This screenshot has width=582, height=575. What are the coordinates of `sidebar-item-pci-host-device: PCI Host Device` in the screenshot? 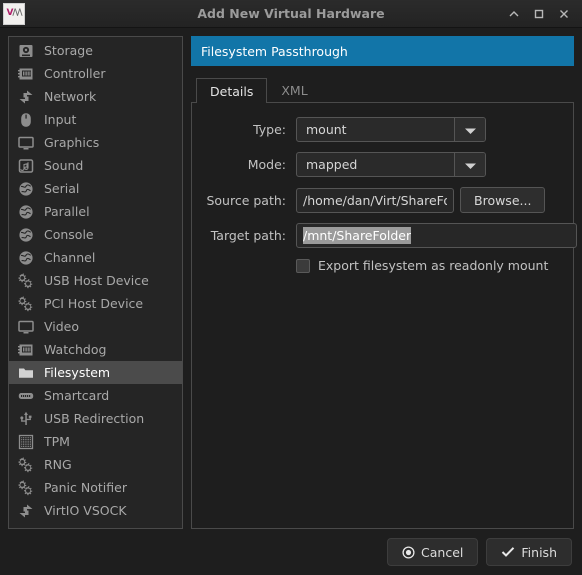 It's located at (95, 303).